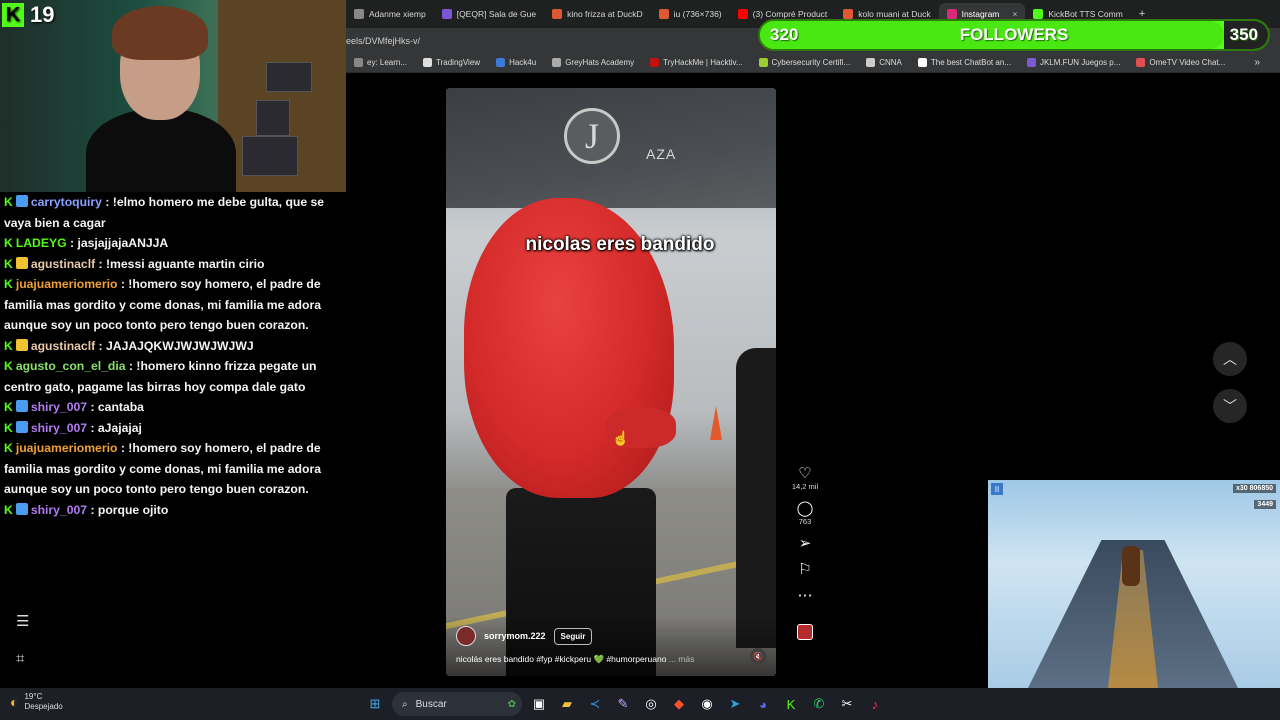  Describe the element at coordinates (458, 62) in the screenshot. I see `bookmark-label: TradingView` at that location.